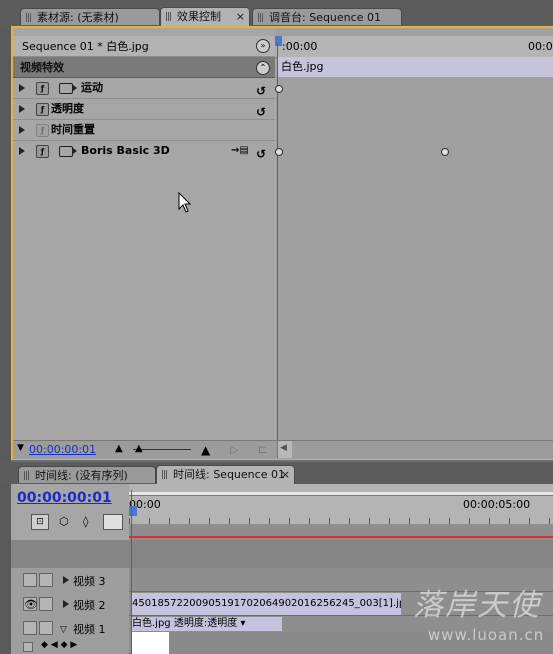 The height and width of the screenshot is (654, 553). What do you see at coordinates (477, 605) in the screenshot?
I see `watermark-text: 落岸天使` at bounding box center [477, 605].